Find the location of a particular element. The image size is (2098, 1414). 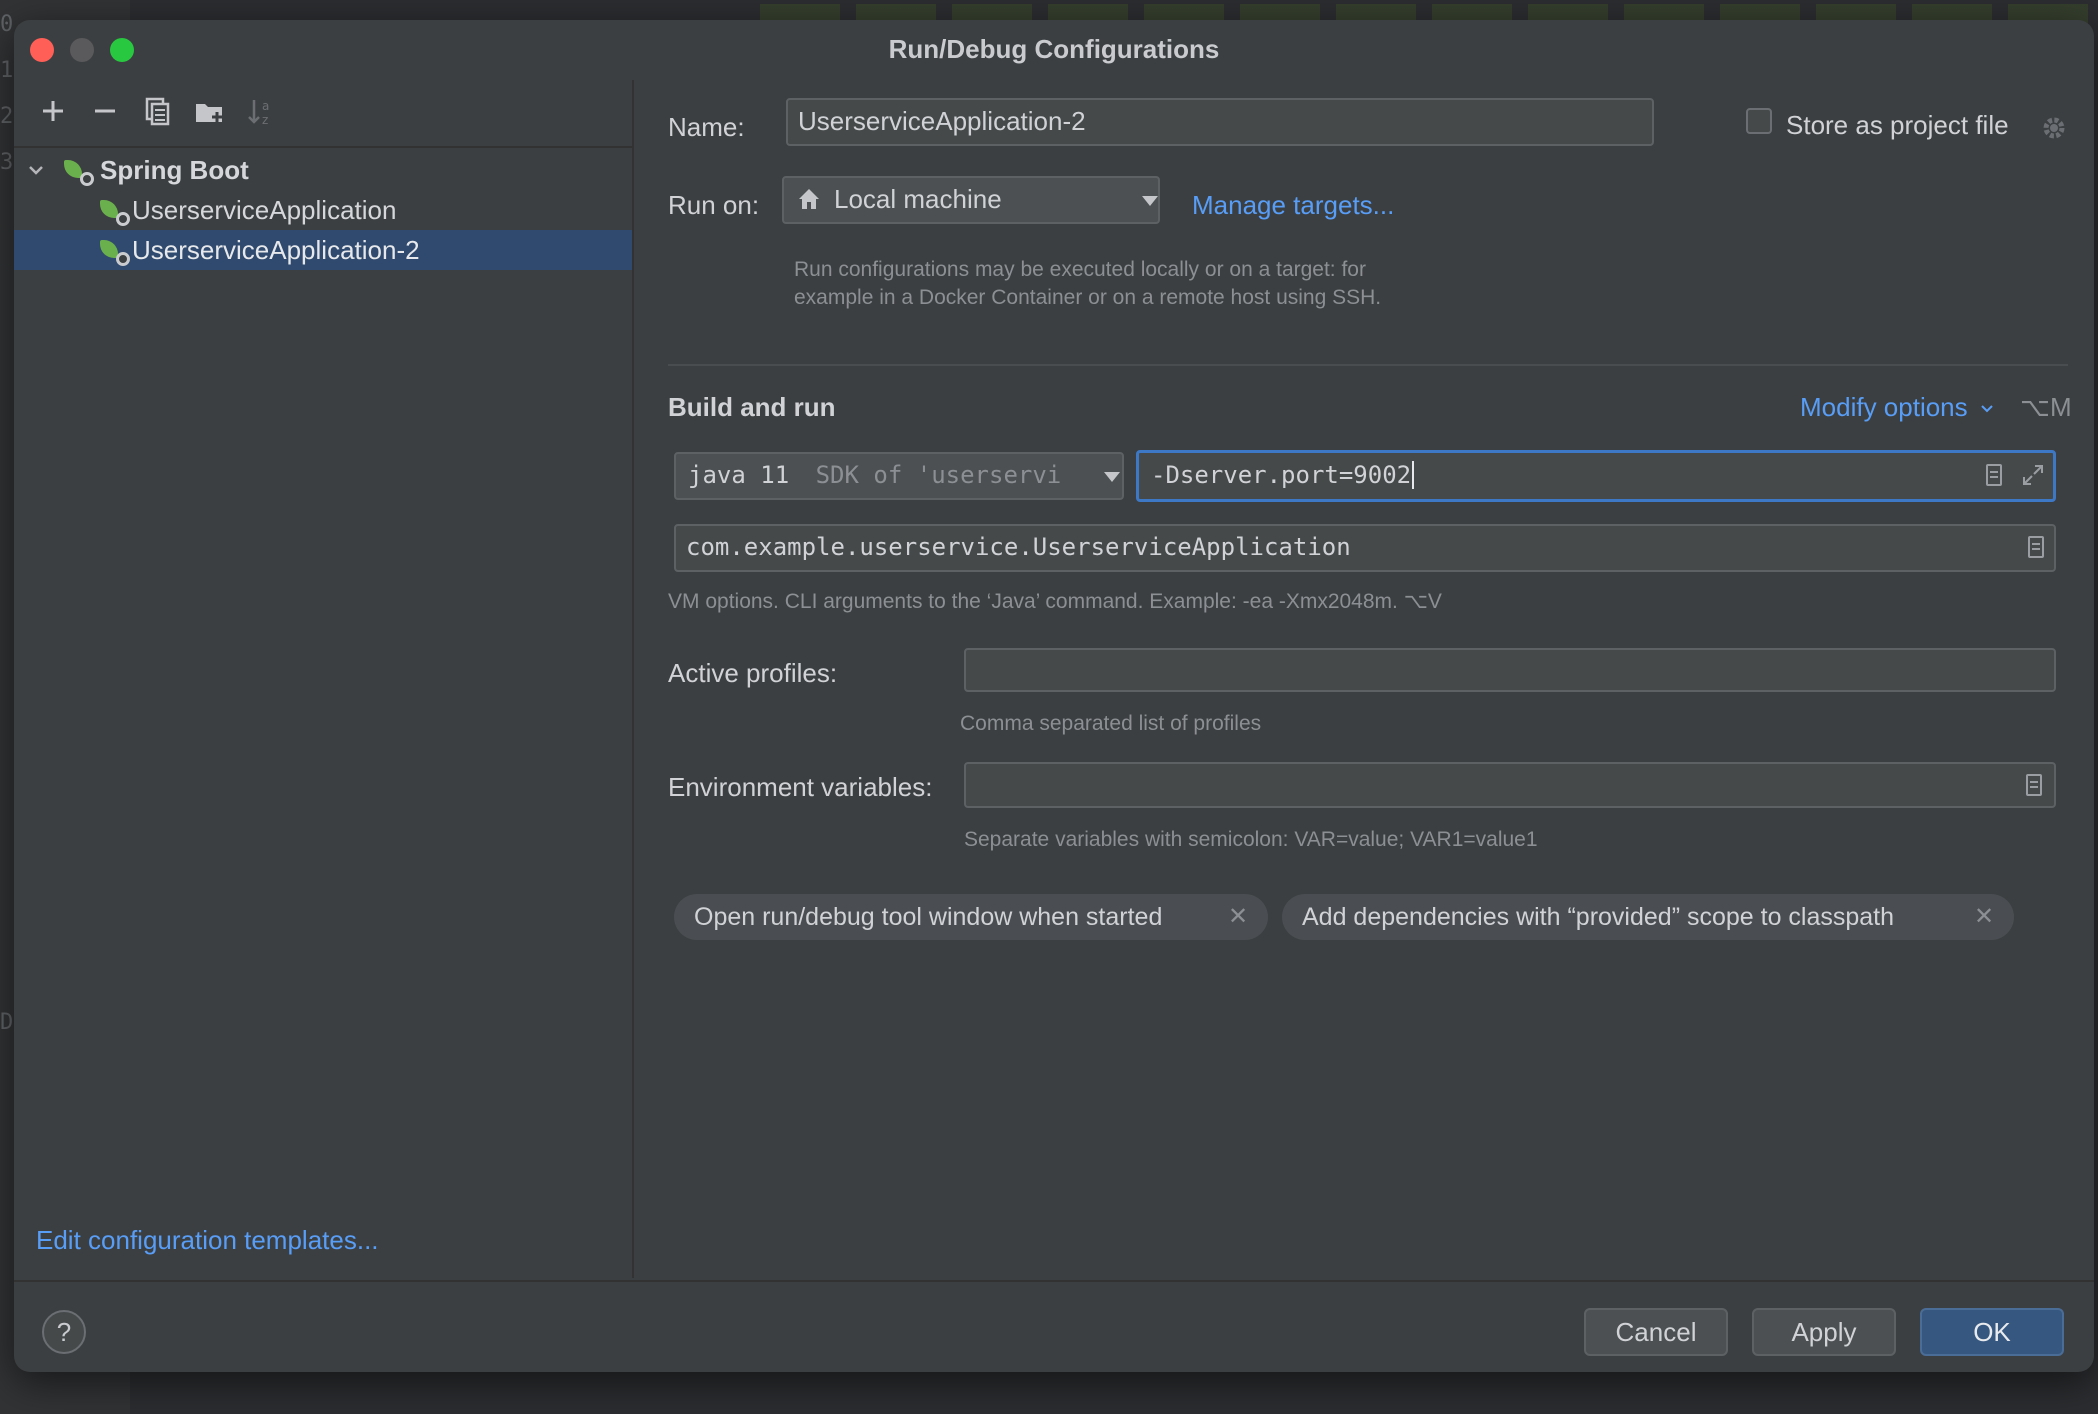

dialog-title: Run/Debug Configurations is located at coordinates (1054, 49).